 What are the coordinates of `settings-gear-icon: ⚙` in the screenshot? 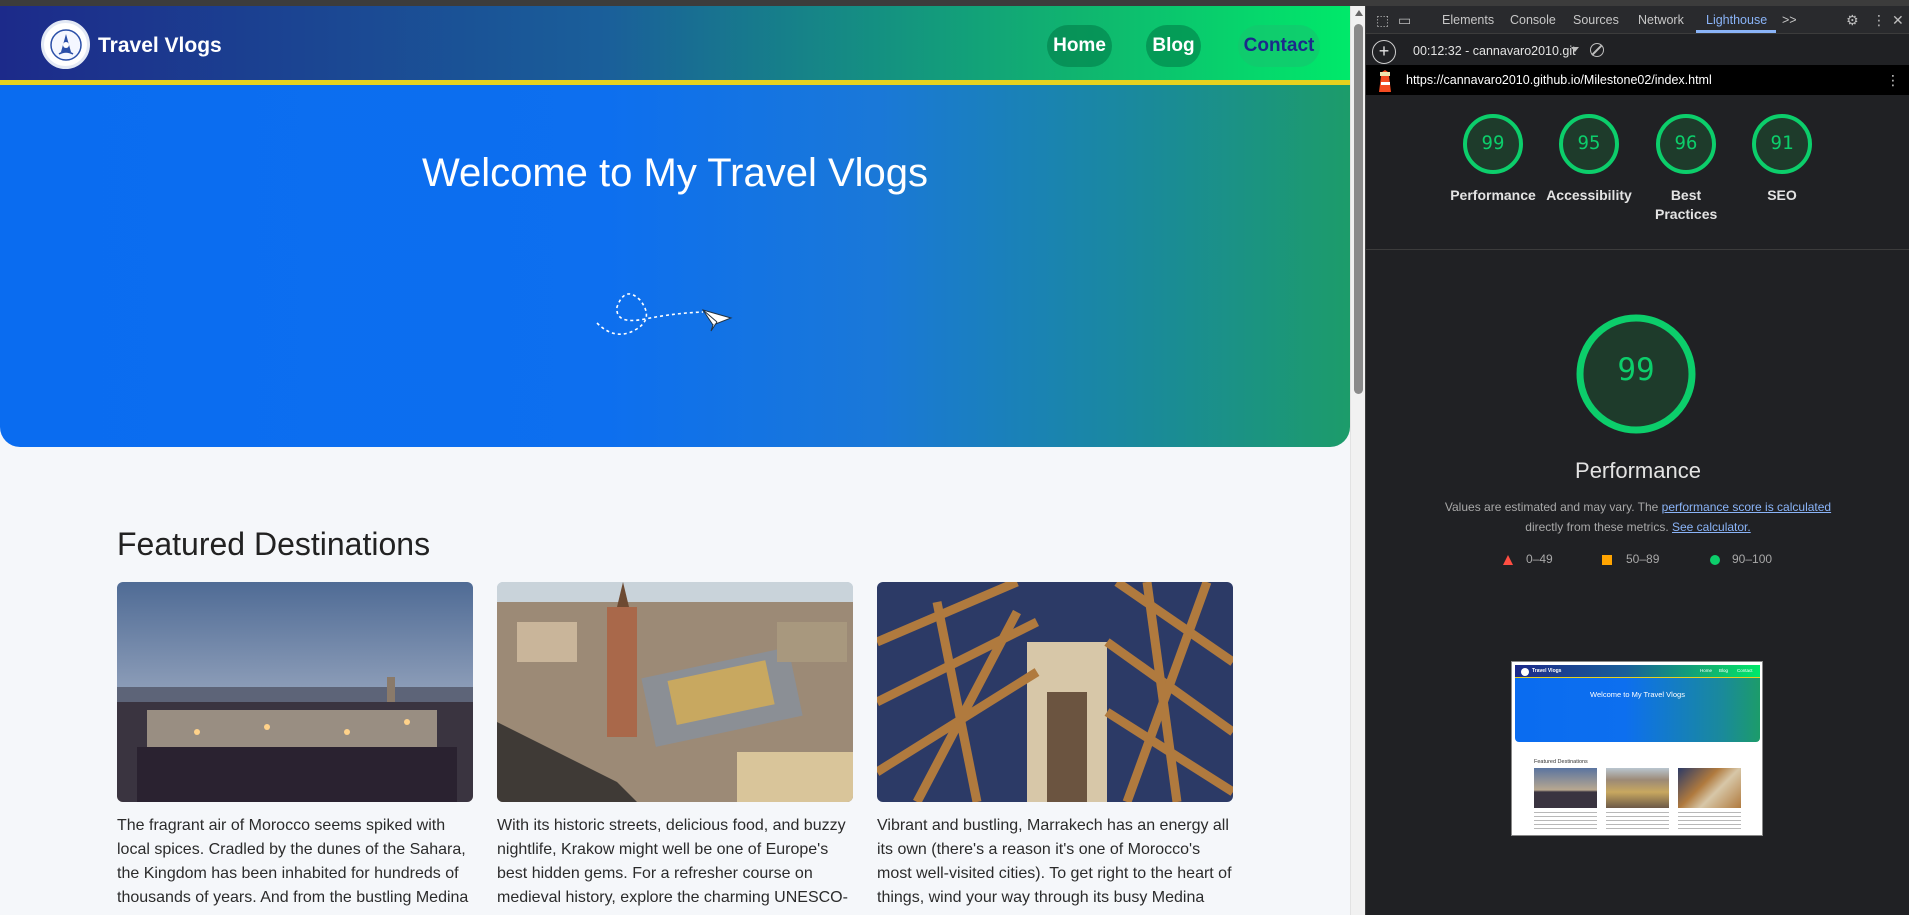 It's located at (1852, 20).